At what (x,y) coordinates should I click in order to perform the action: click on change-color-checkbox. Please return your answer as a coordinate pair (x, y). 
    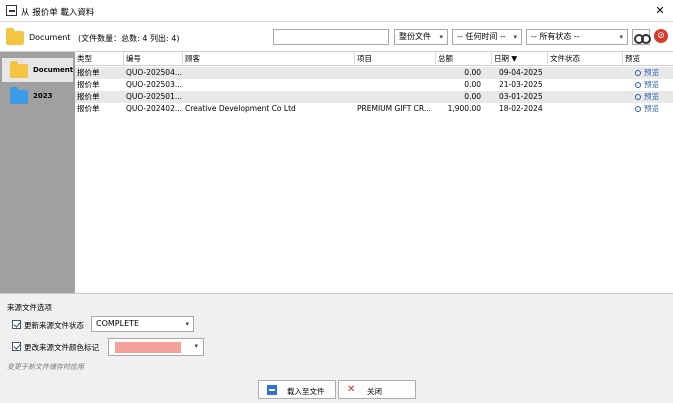
    Looking at the image, I should click on (16, 346).